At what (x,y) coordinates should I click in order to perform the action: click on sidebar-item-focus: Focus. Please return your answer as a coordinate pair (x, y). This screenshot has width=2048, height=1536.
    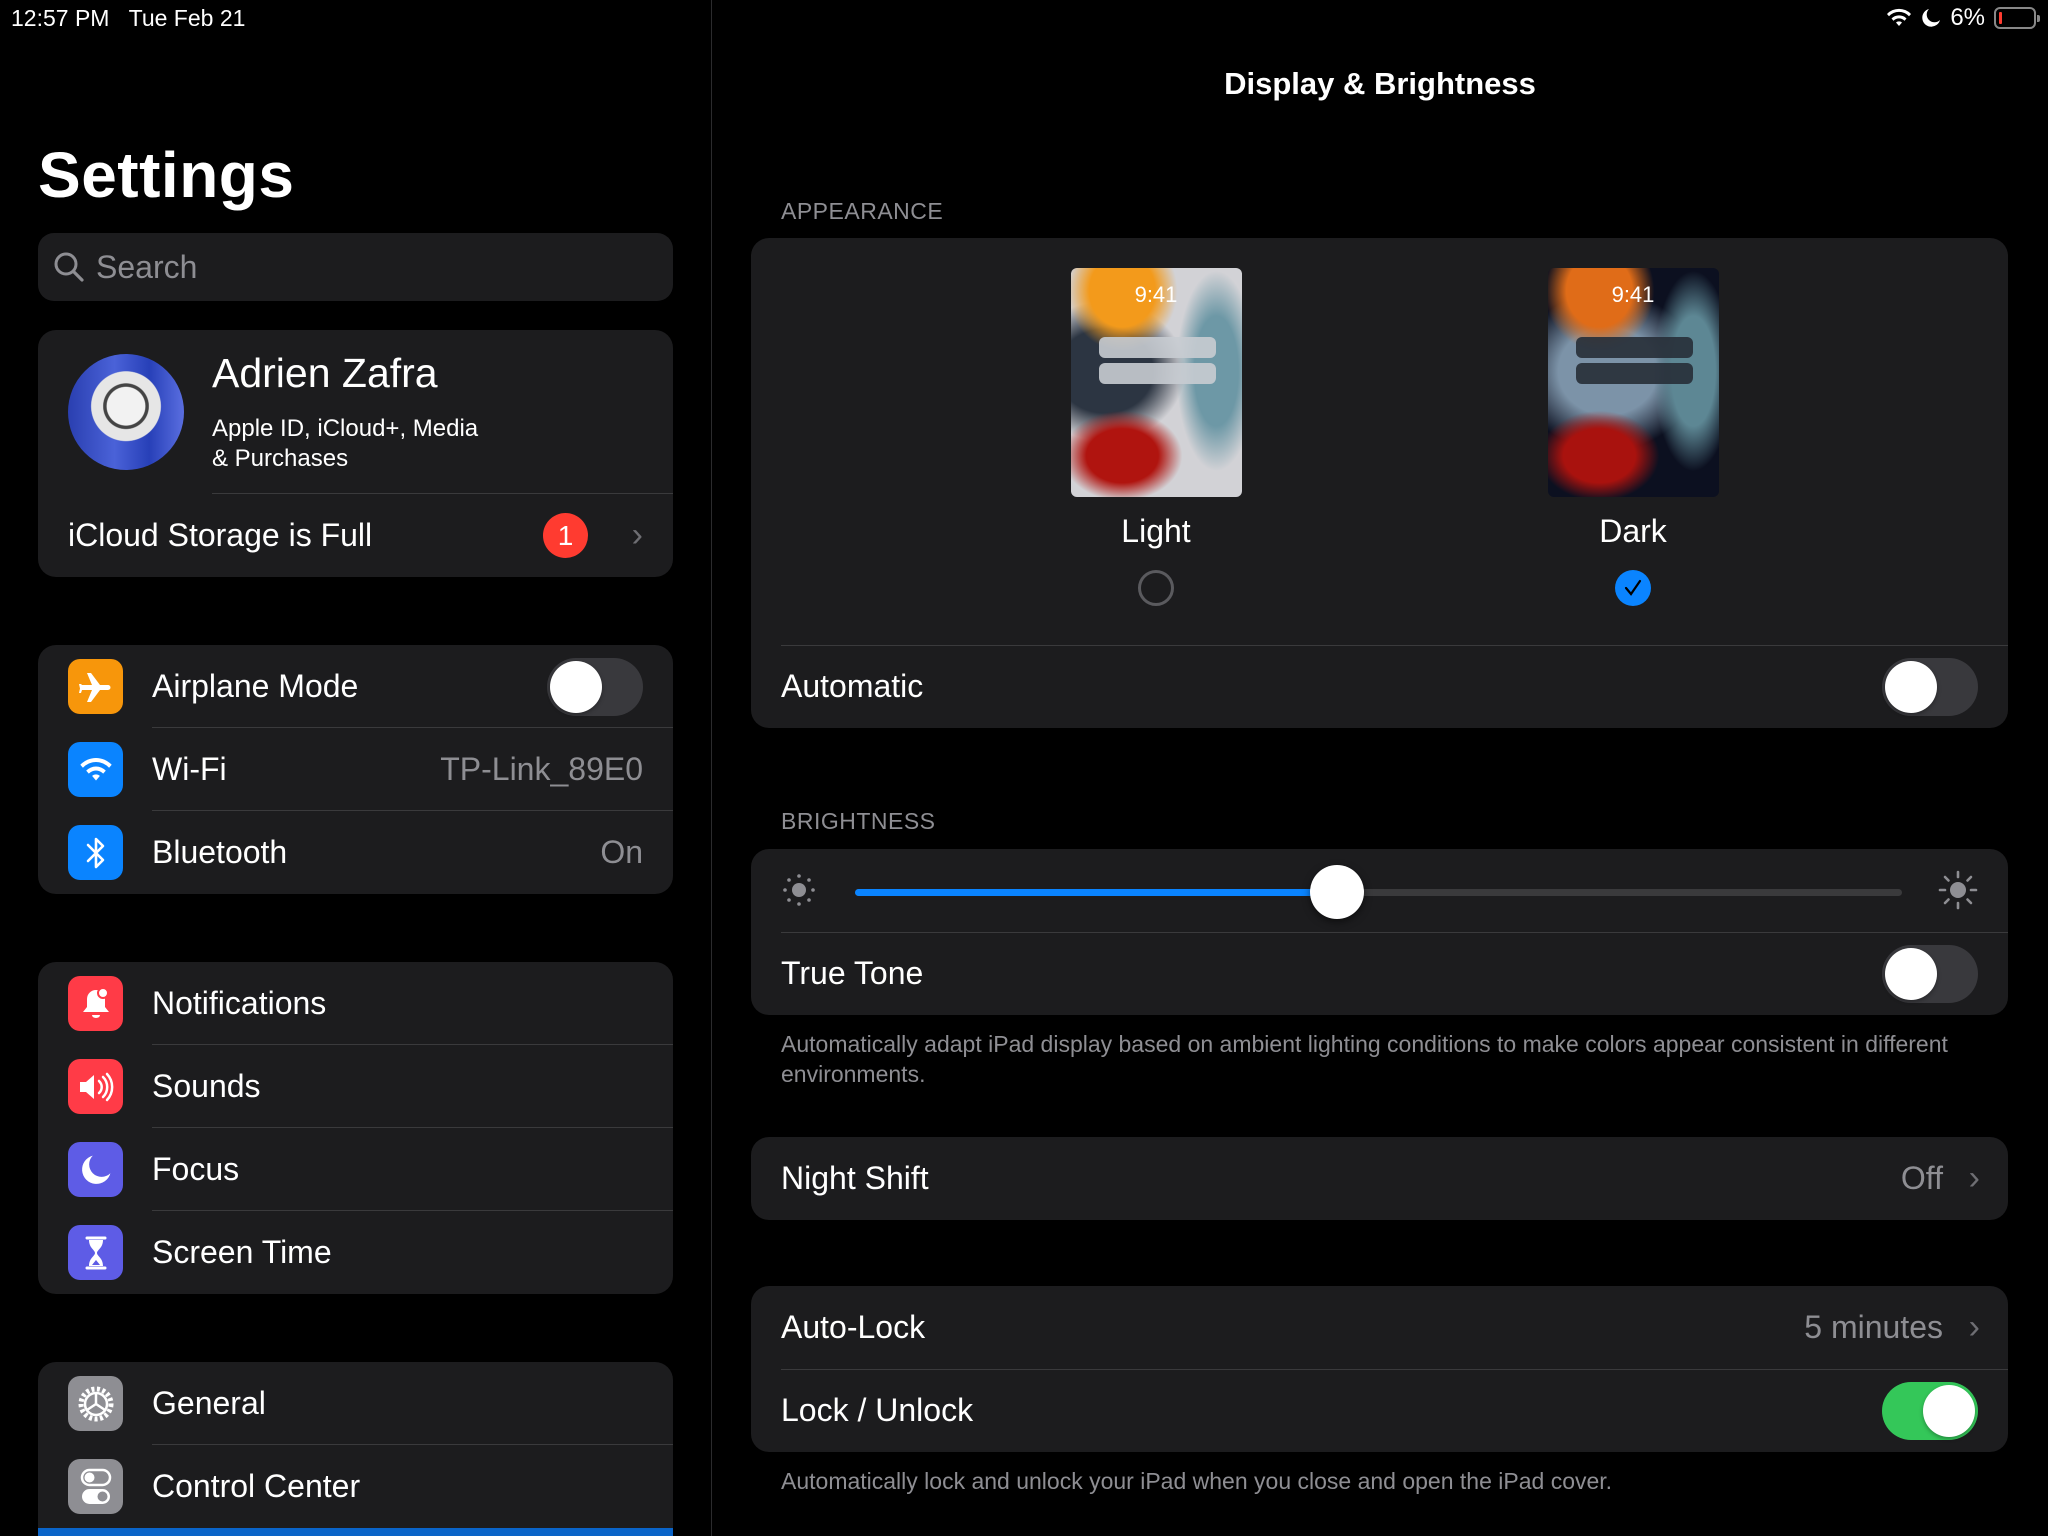
    Looking at the image, I should click on (355, 1169).